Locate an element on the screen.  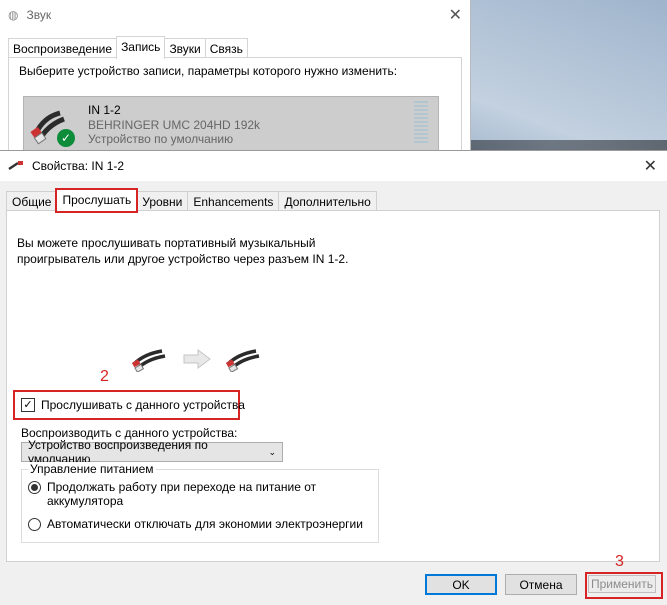
tab-playback: Воспроизведение is located at coordinates (63, 48).